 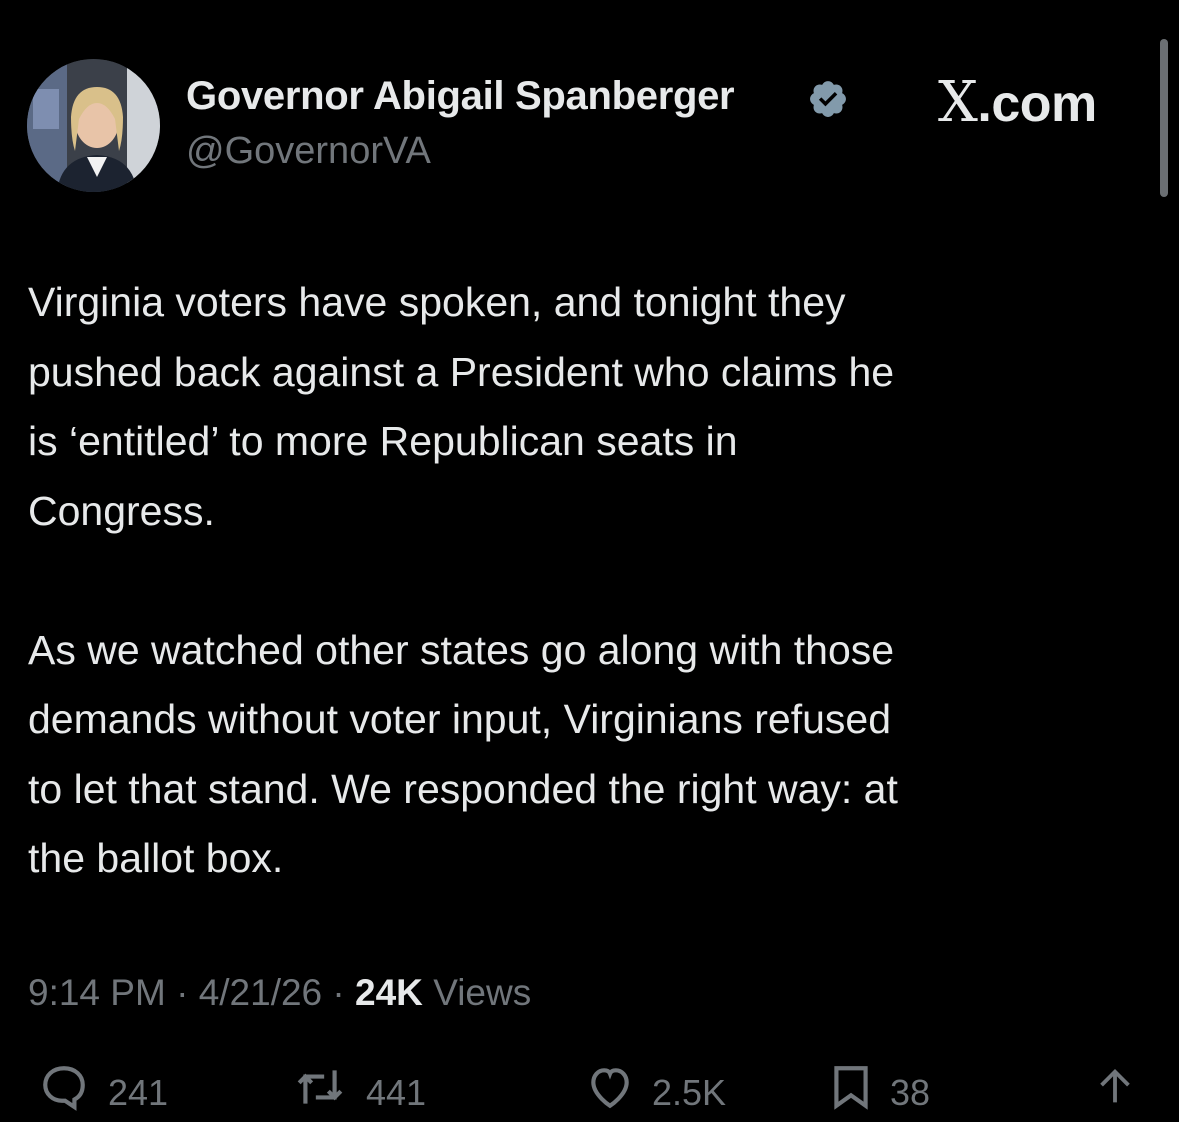 What do you see at coordinates (308, 151) in the screenshot?
I see `author-handle: @GovernorVA` at bounding box center [308, 151].